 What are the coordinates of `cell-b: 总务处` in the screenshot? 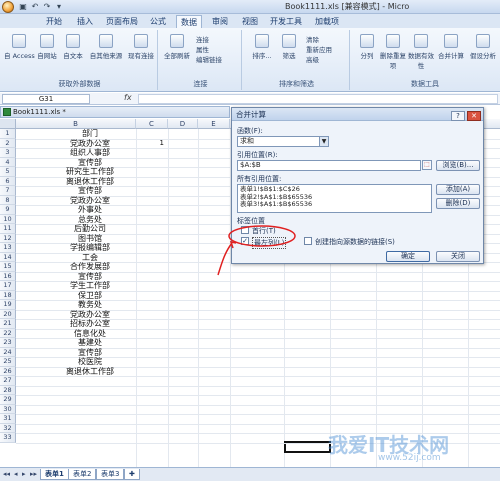 It's located at (90, 220).